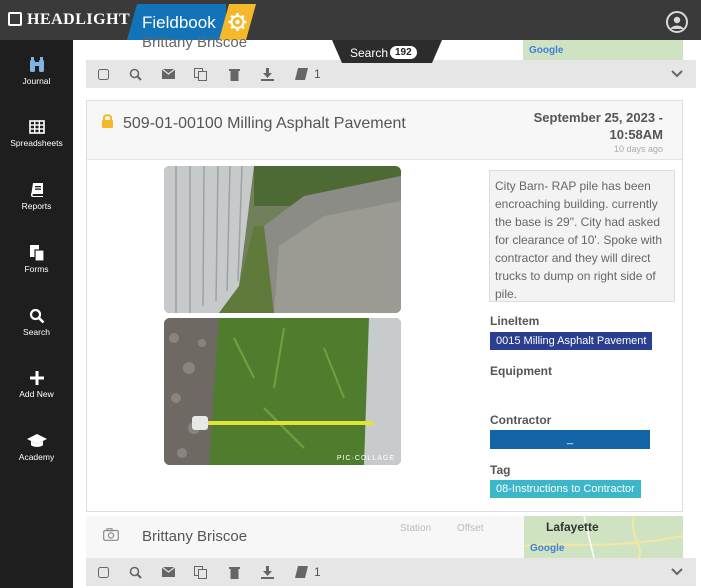 Image resolution: width=701 pixels, height=588 pixels. Describe the element at coordinates (403, 52) in the screenshot. I see `search-count-badge: 192` at that location.